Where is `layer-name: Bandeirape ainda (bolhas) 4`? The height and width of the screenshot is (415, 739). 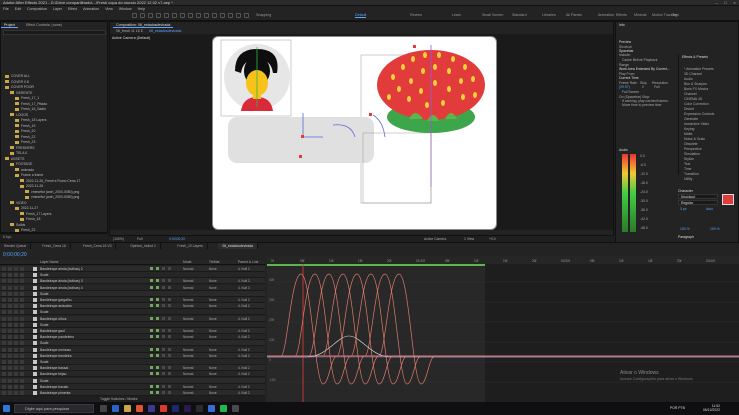
layer-name: Bandeirape ainda (bolhas) 4 is located at coordinates (61, 288).